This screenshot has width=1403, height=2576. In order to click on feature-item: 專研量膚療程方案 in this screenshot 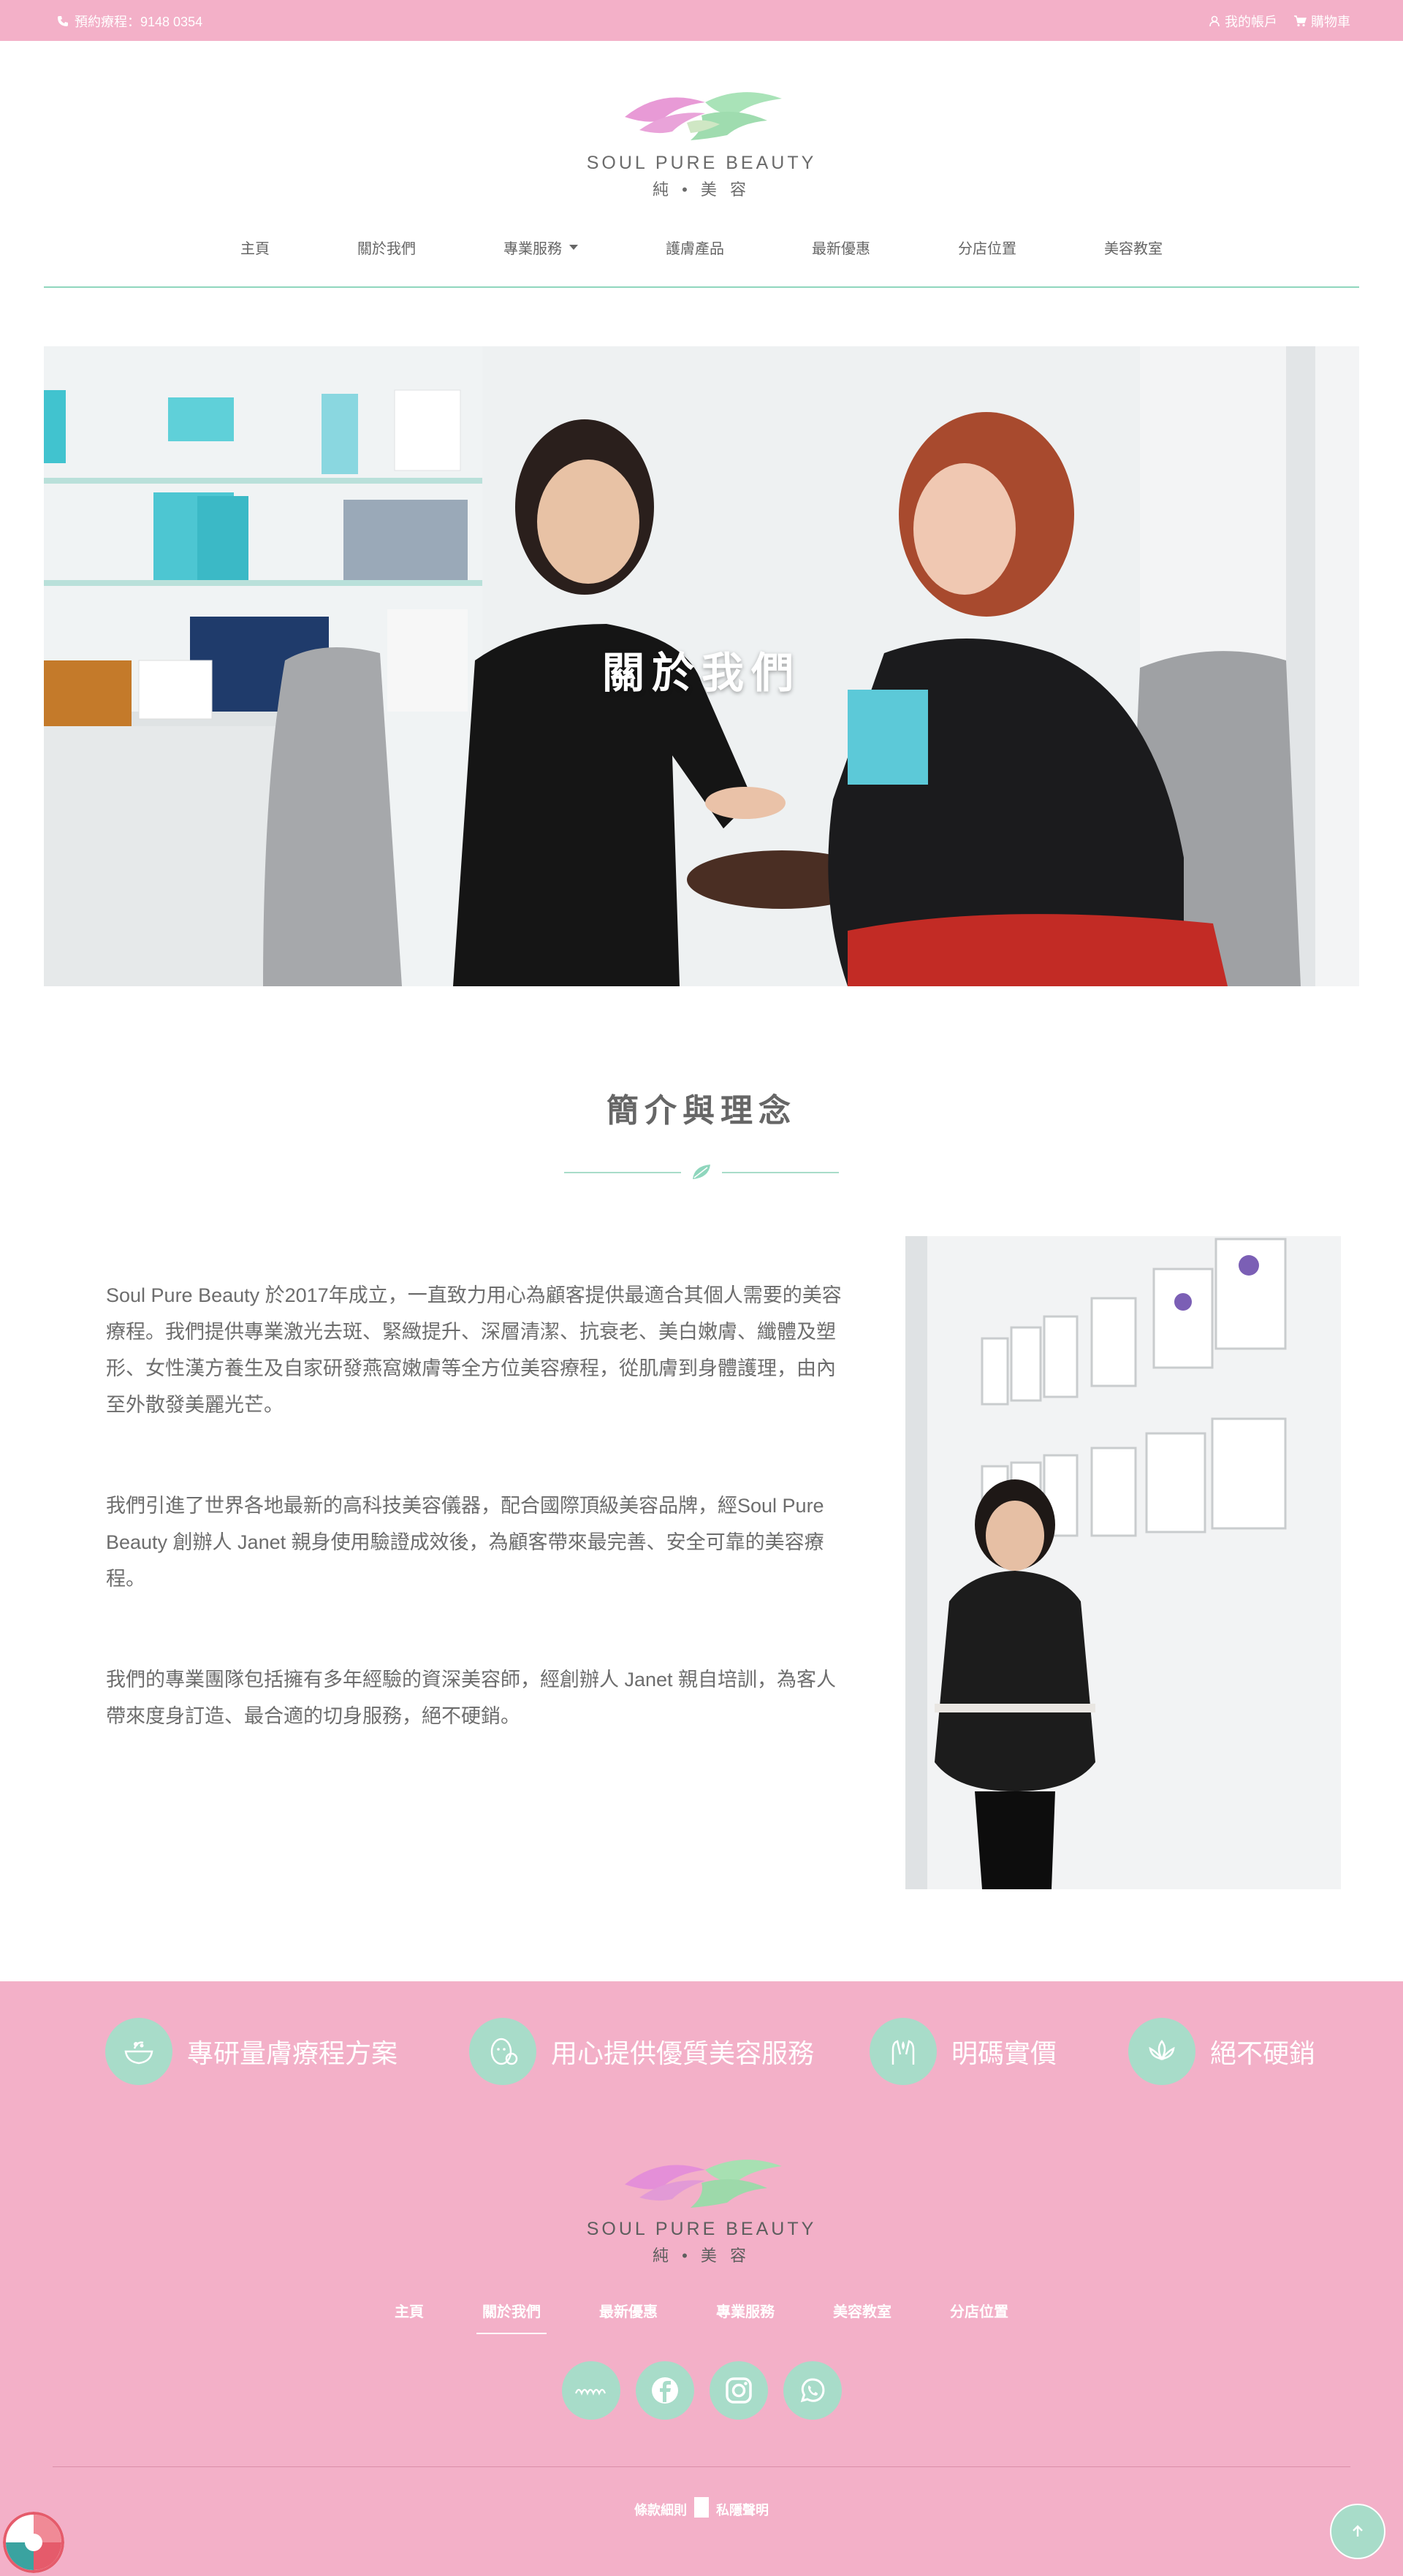, I will do `click(251, 2051)`.